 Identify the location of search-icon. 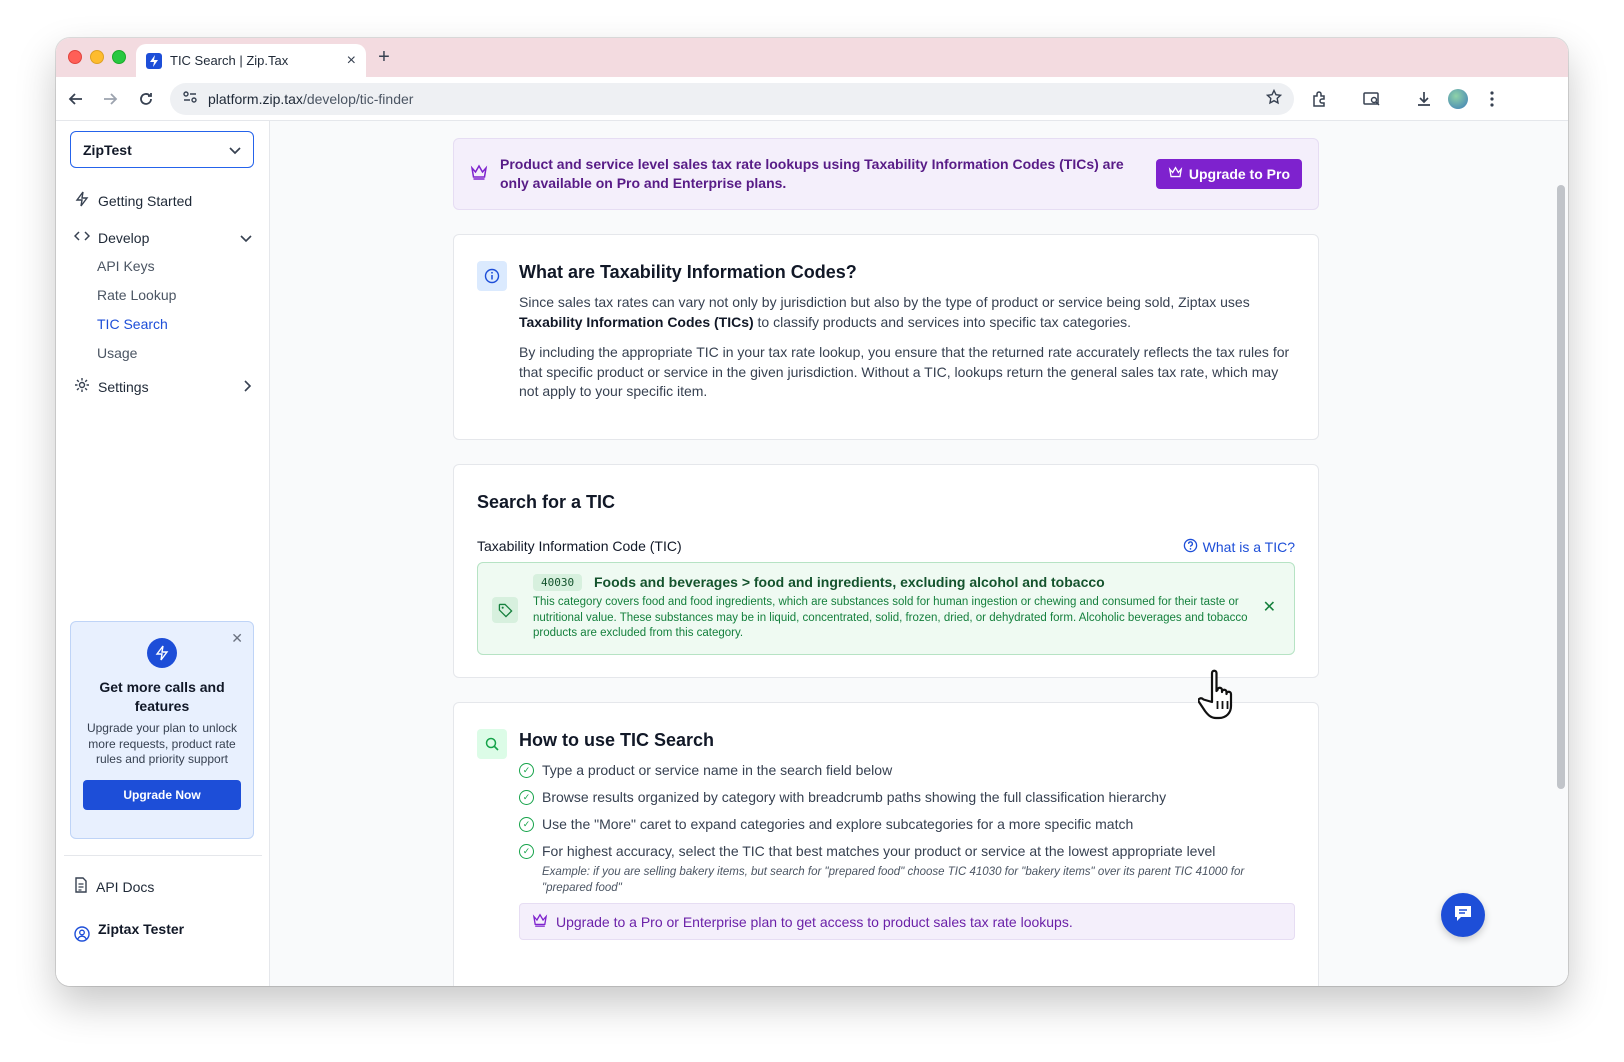
(492, 744).